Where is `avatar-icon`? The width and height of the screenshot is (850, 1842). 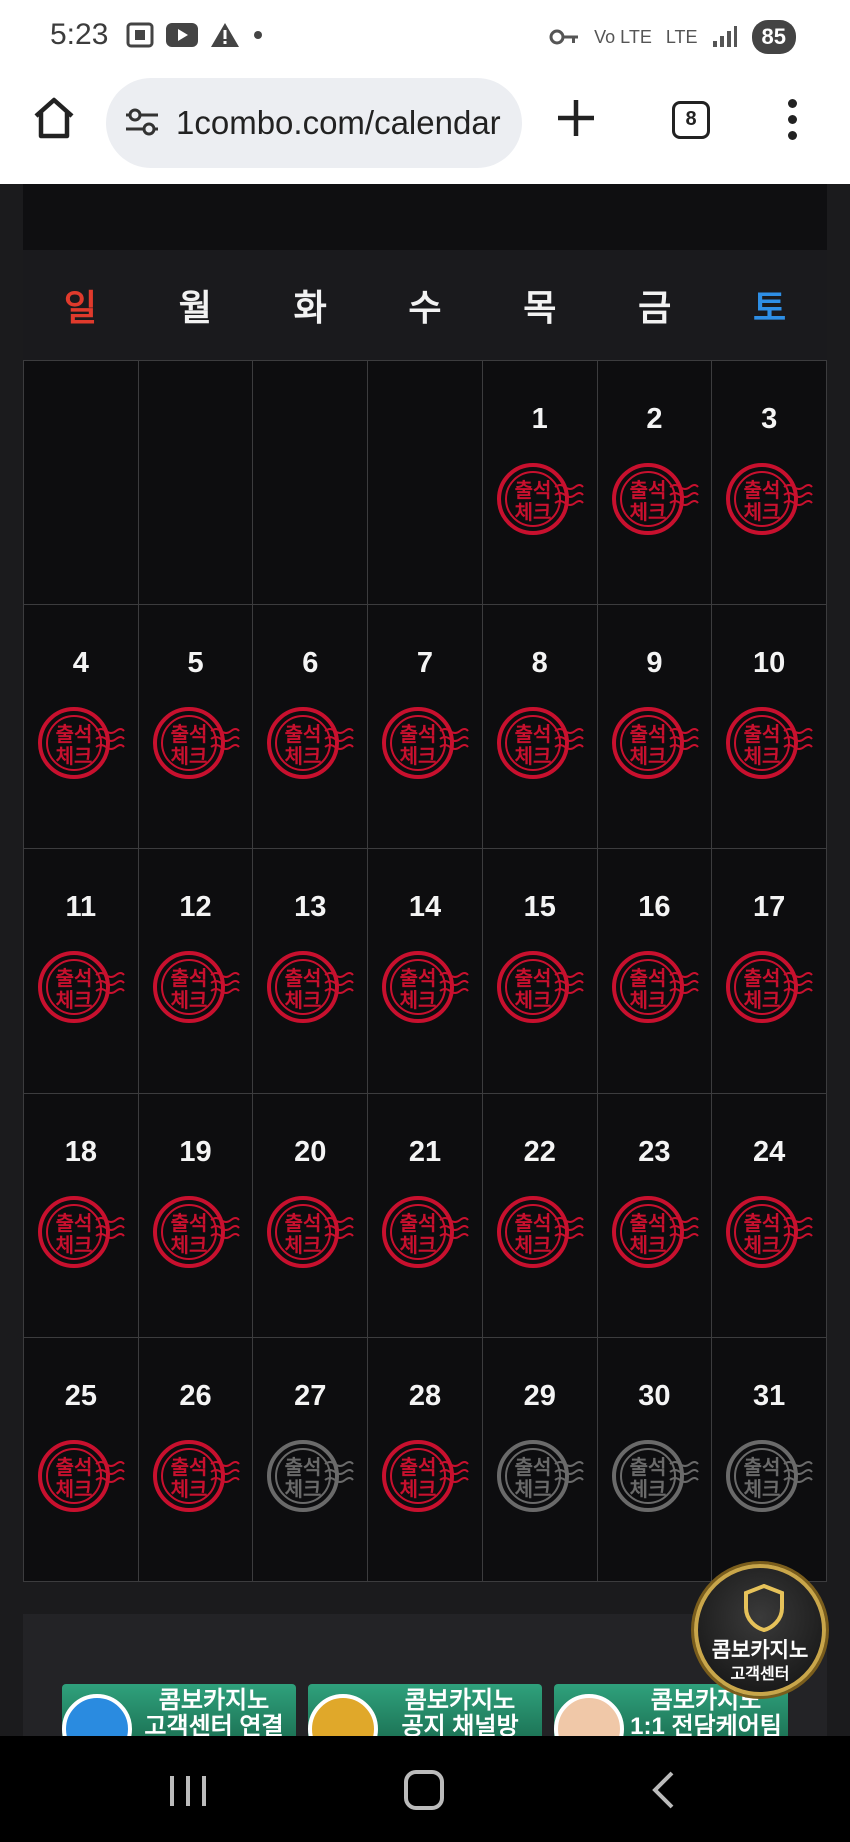
avatar-icon is located at coordinates (589, 1715).